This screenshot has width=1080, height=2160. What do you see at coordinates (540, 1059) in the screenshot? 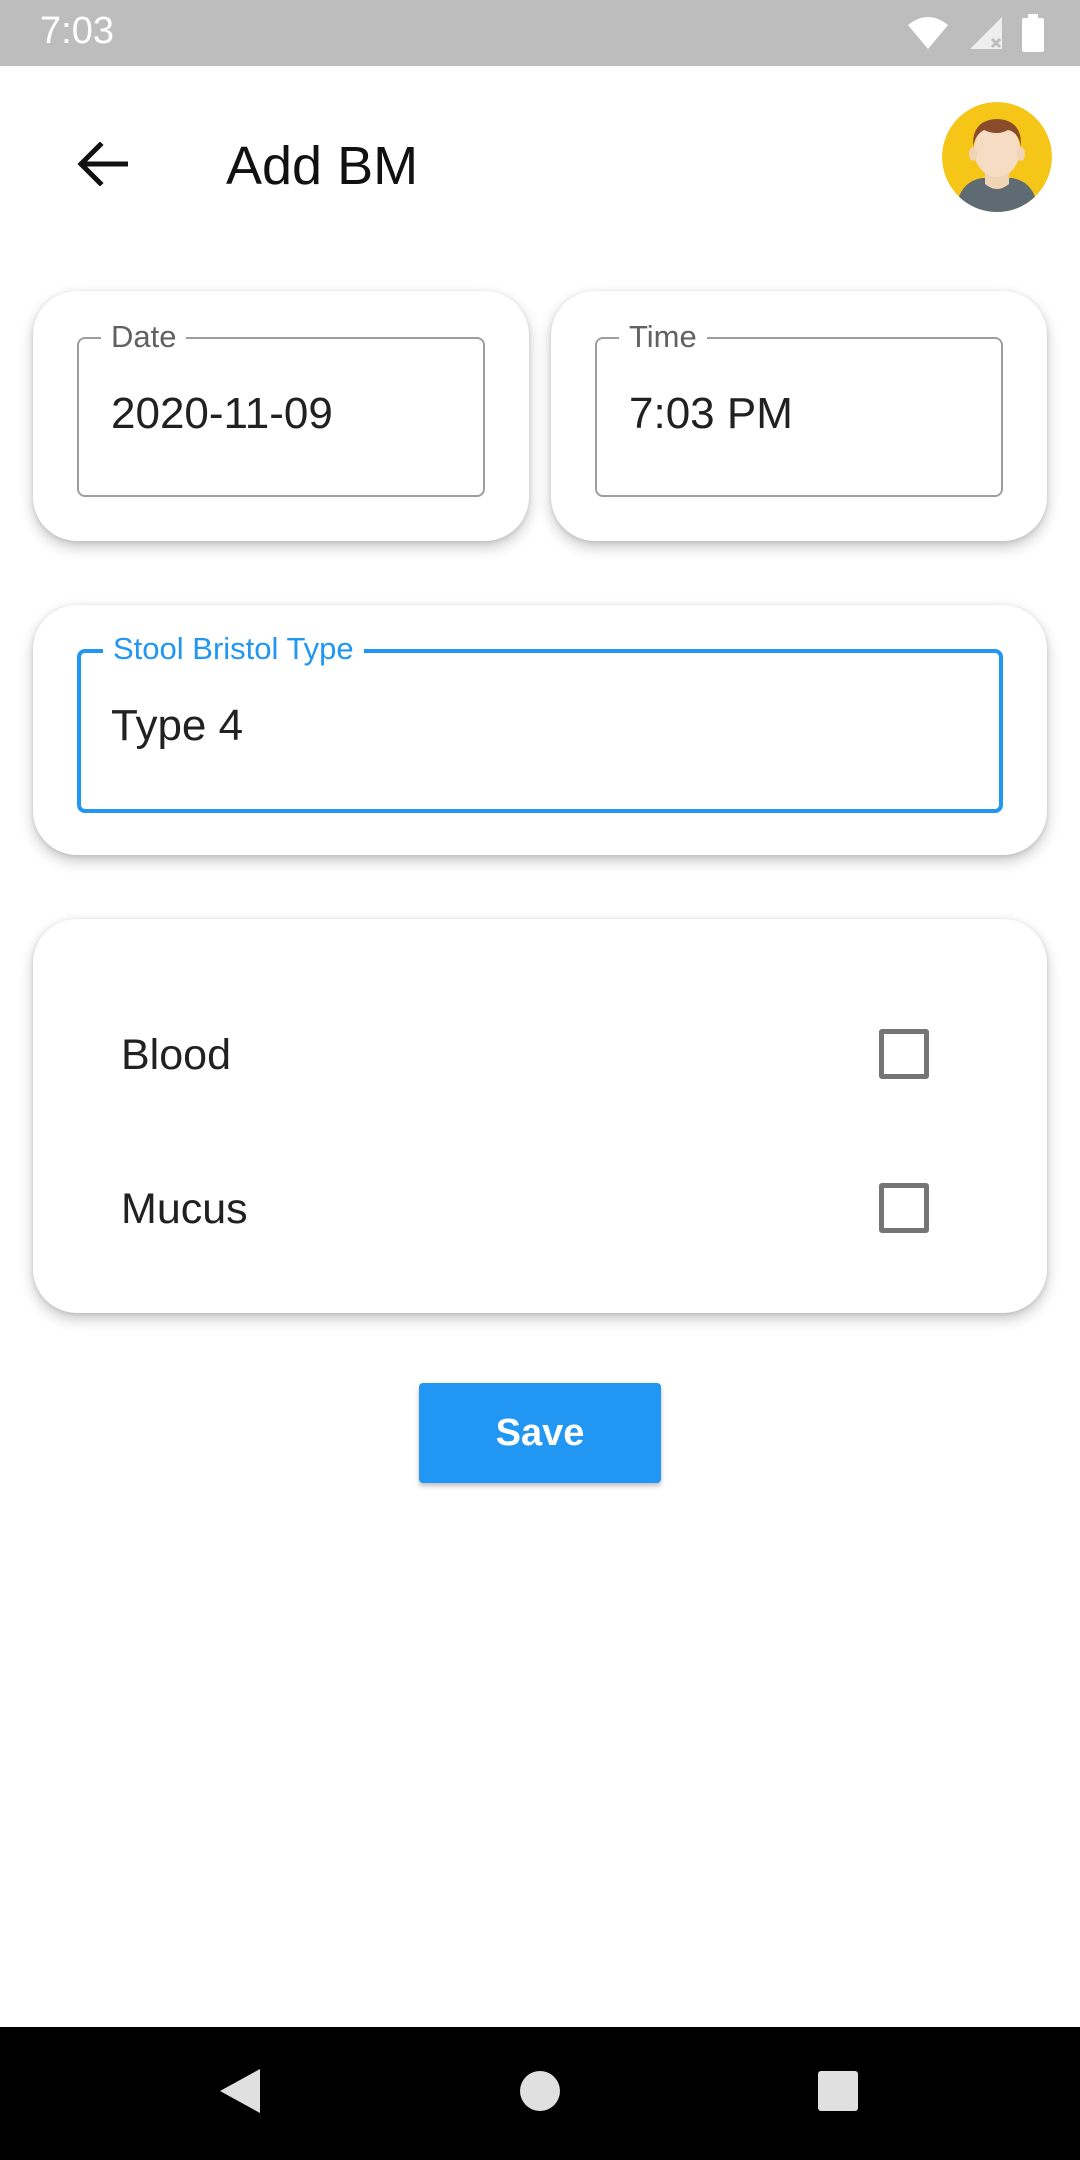
I see `blood-row: Blood` at bounding box center [540, 1059].